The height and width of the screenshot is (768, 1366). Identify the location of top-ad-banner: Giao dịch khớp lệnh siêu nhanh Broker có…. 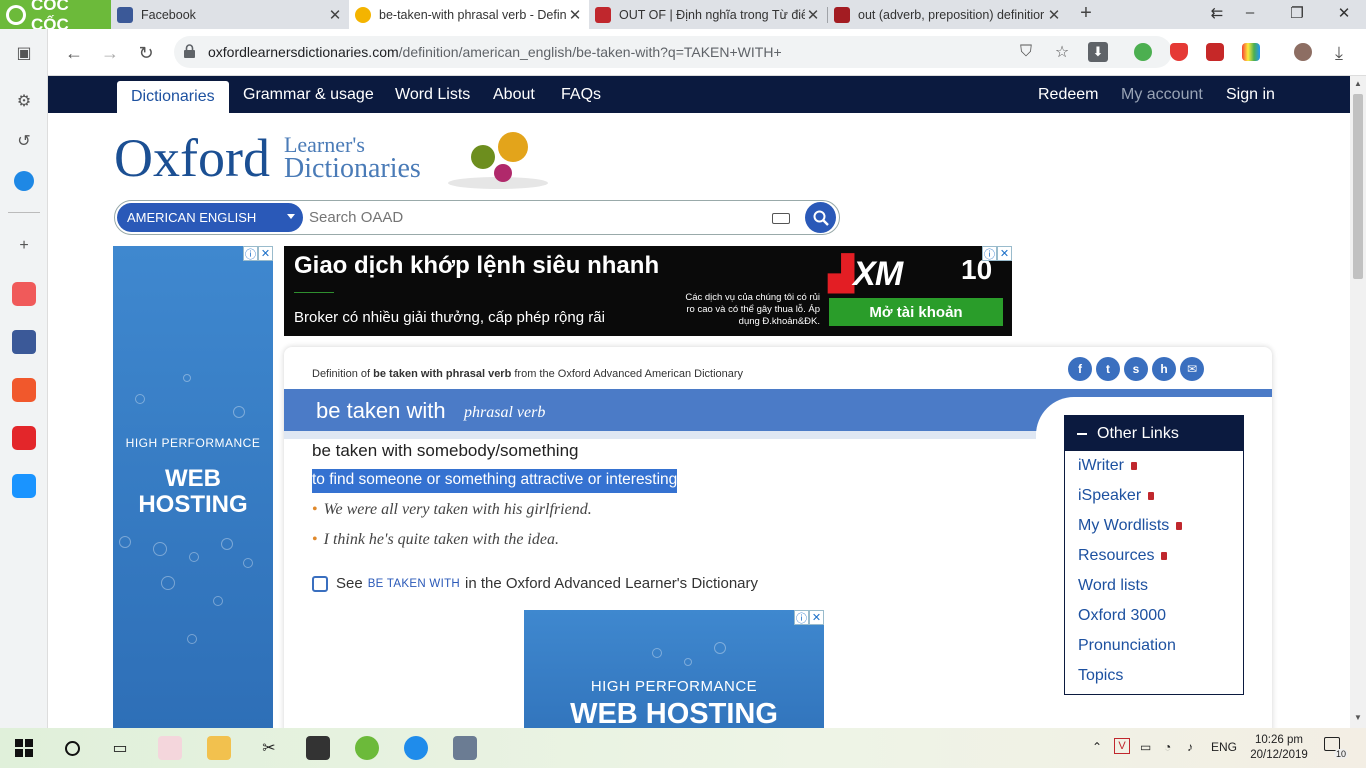
(648, 291).